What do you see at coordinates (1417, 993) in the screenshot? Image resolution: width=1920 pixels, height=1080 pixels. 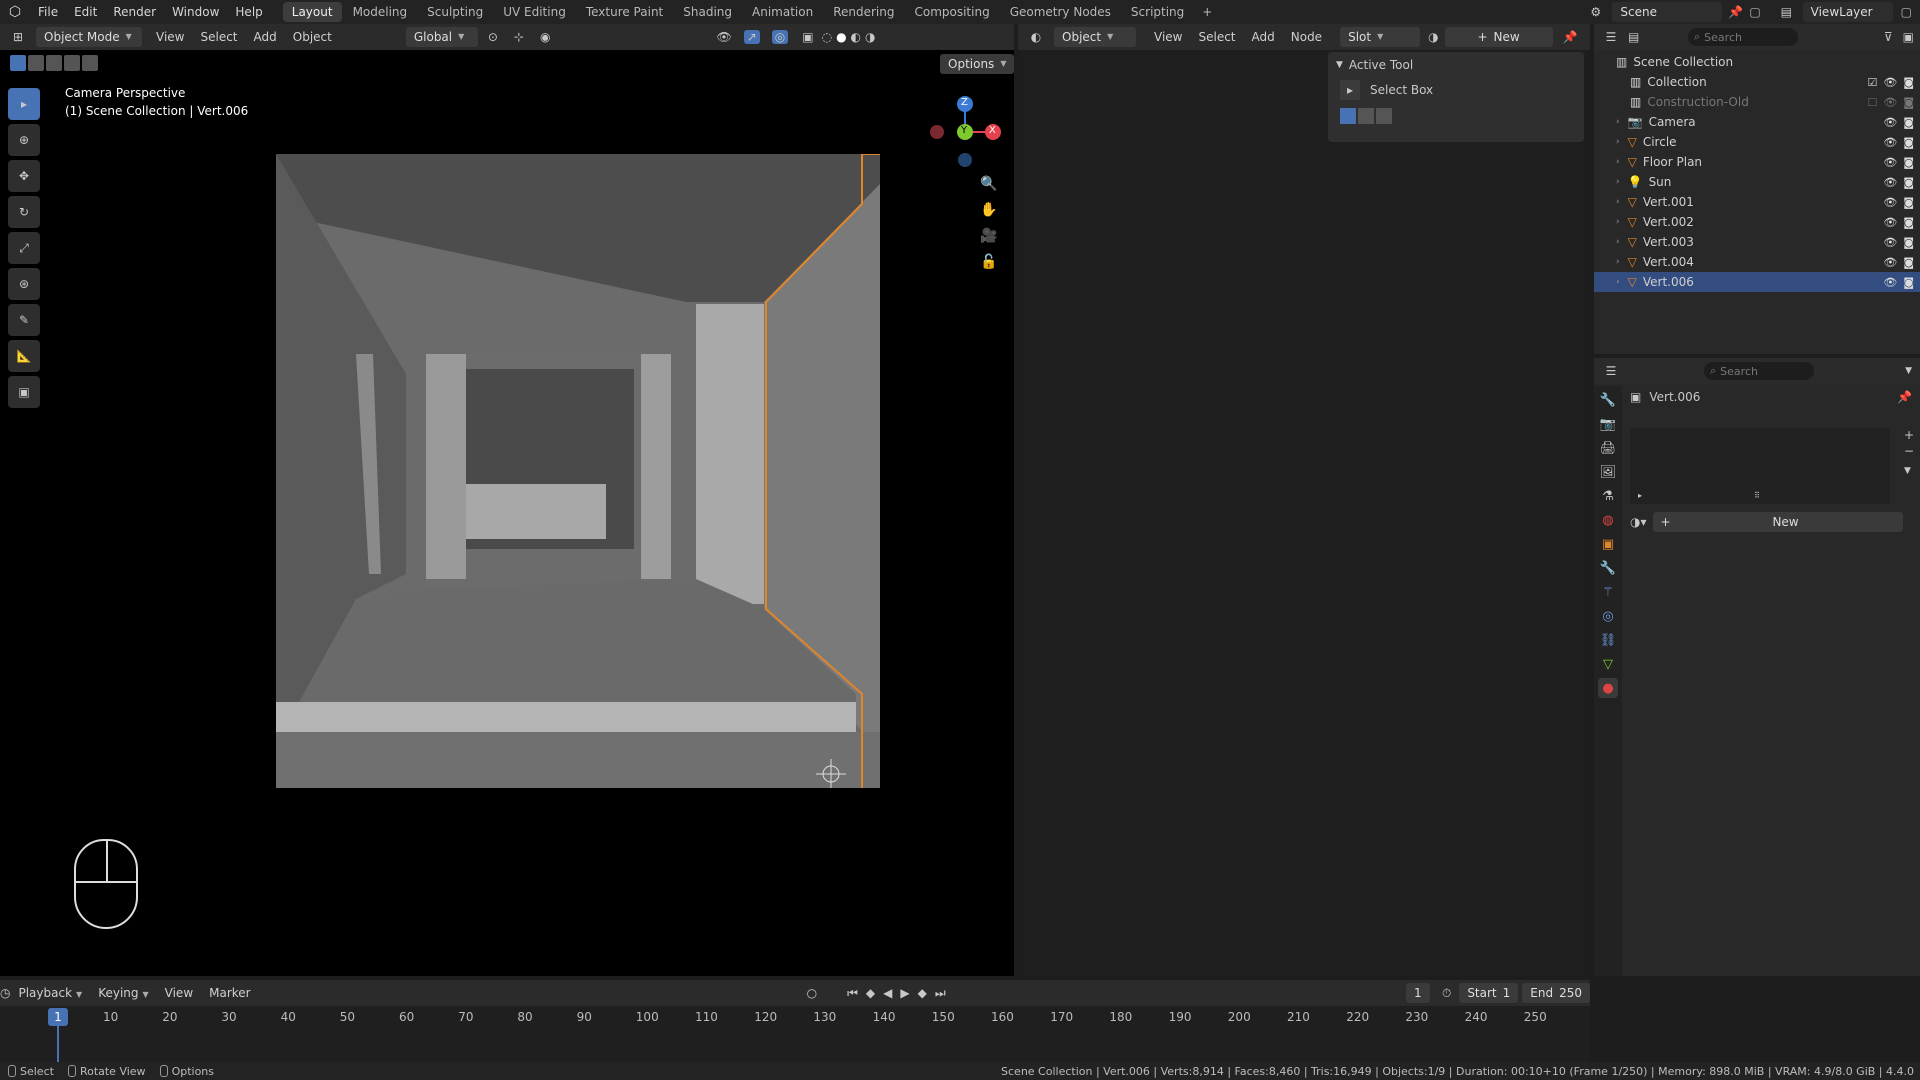 I see `current-frame-field: 1` at bounding box center [1417, 993].